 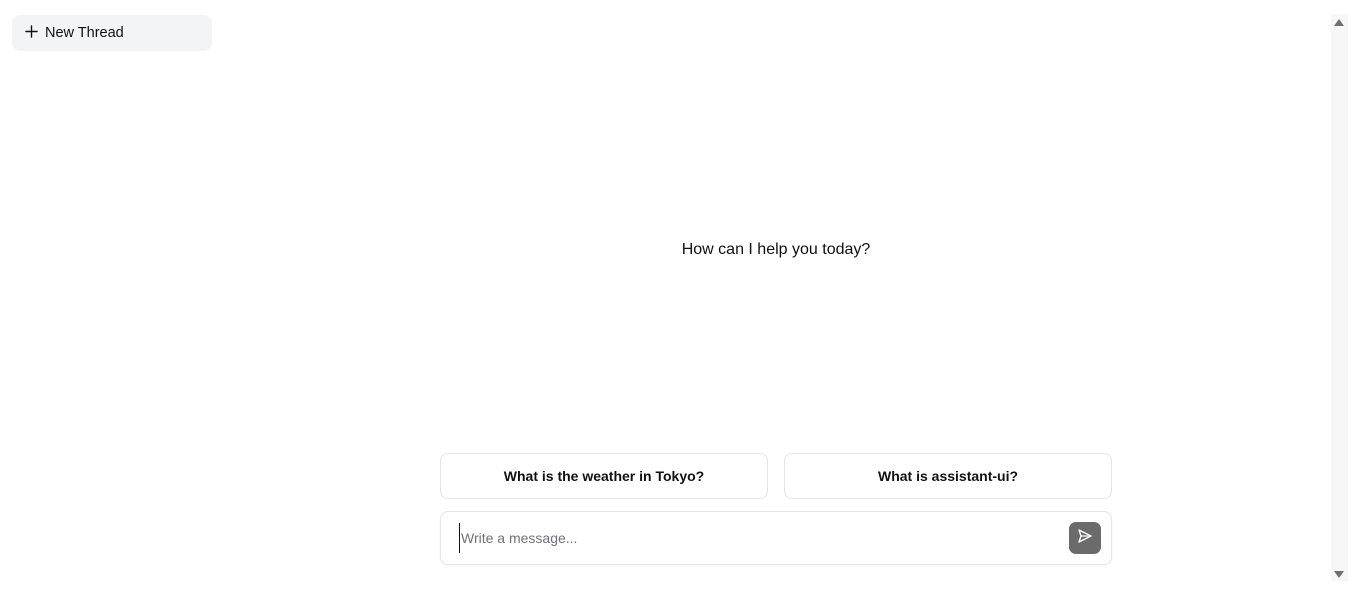 What do you see at coordinates (1339, 22) in the screenshot?
I see `scroll-up-arrow-icon` at bounding box center [1339, 22].